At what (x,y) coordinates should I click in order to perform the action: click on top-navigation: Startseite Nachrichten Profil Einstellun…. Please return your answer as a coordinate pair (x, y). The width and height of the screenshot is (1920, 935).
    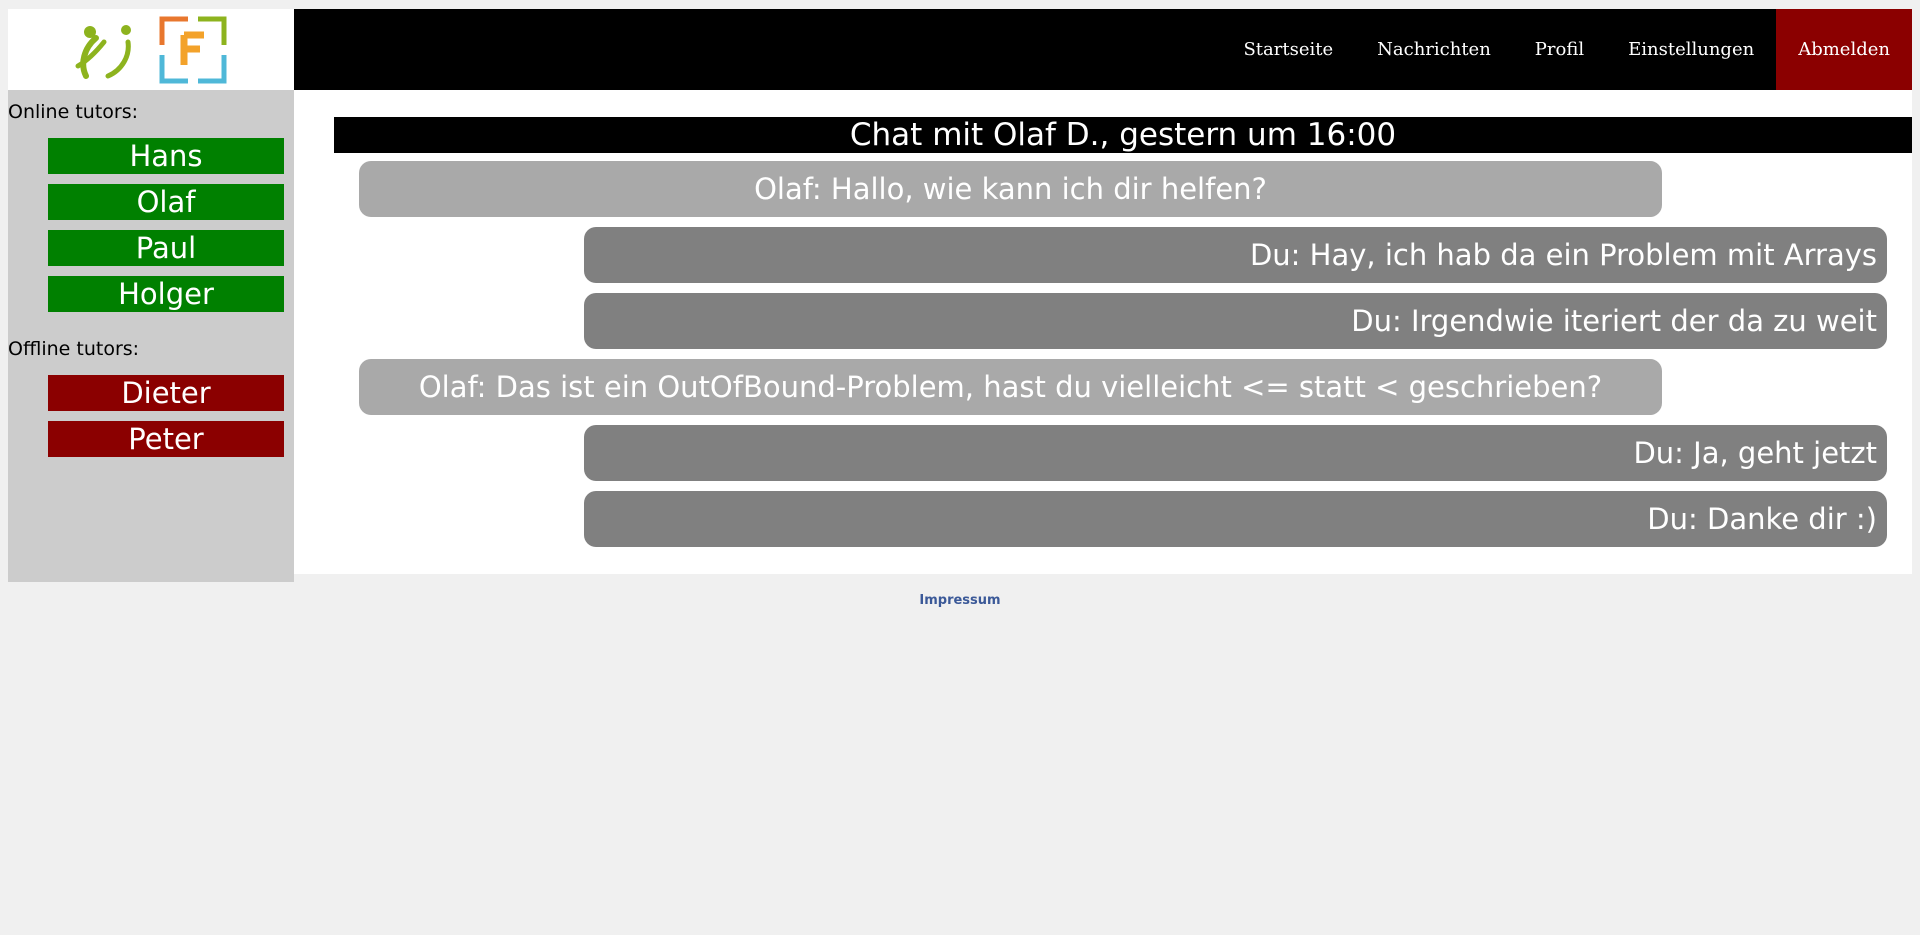
    Looking at the image, I should click on (1103, 49).